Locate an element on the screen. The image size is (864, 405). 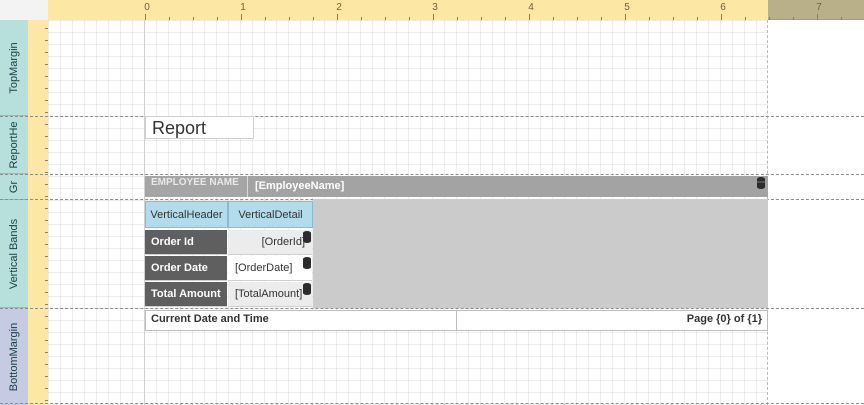
ruler-number: 0 is located at coordinates (147, 7).